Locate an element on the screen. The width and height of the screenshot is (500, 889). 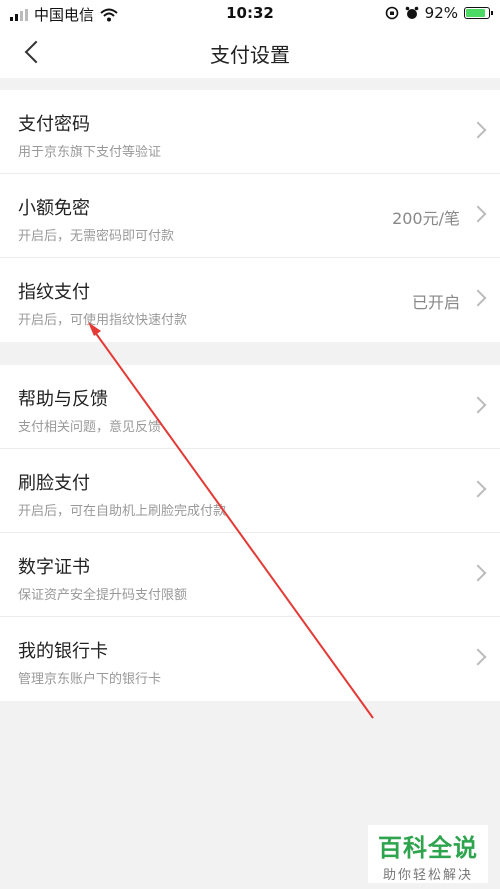
watermark-main: 百科全说 is located at coordinates (428, 848).